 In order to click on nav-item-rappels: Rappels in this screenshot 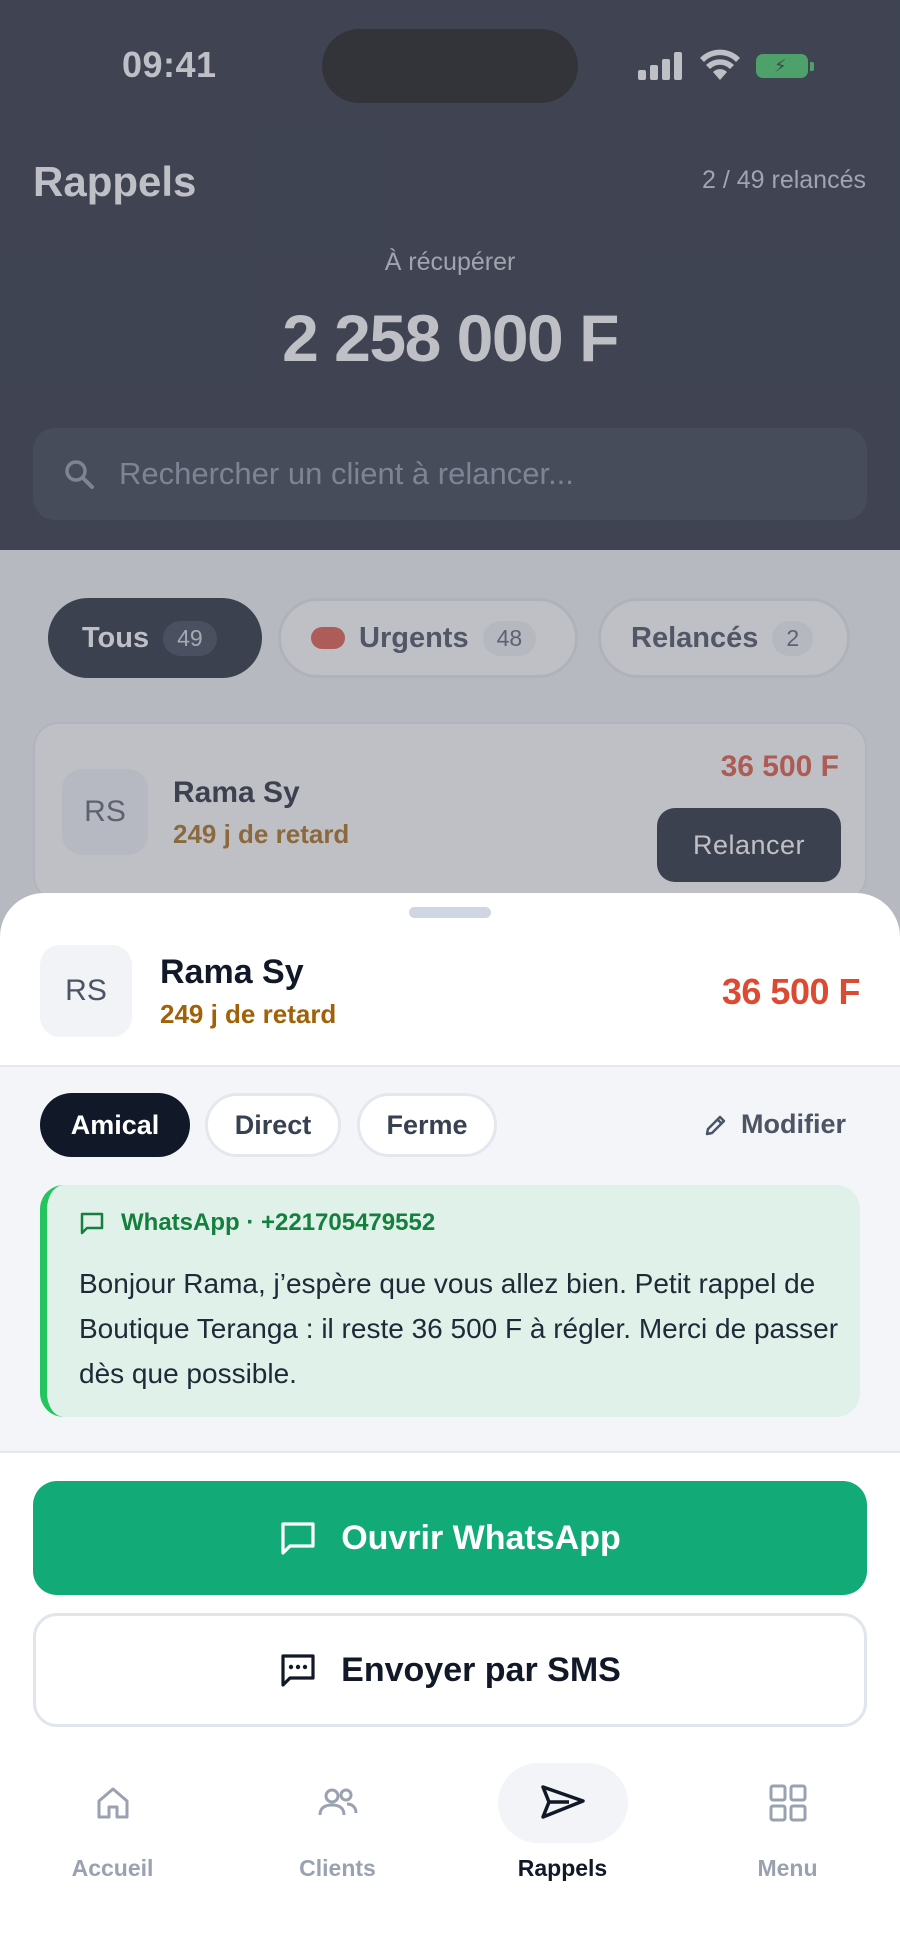, I will do `click(562, 1823)`.